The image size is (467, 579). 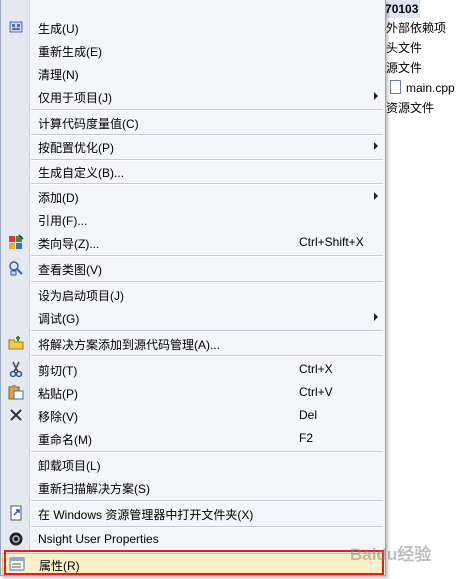 I want to click on menu-item-label: 粘贴(P), so click(x=58, y=394).